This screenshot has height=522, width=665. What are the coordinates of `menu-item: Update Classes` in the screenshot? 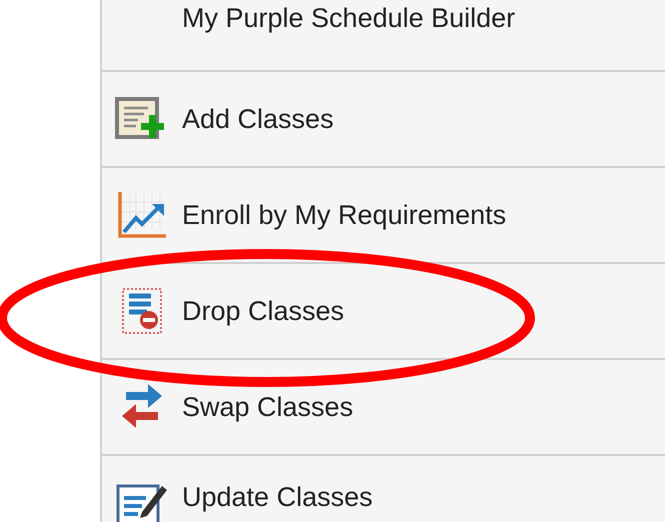 It's located at (277, 497).